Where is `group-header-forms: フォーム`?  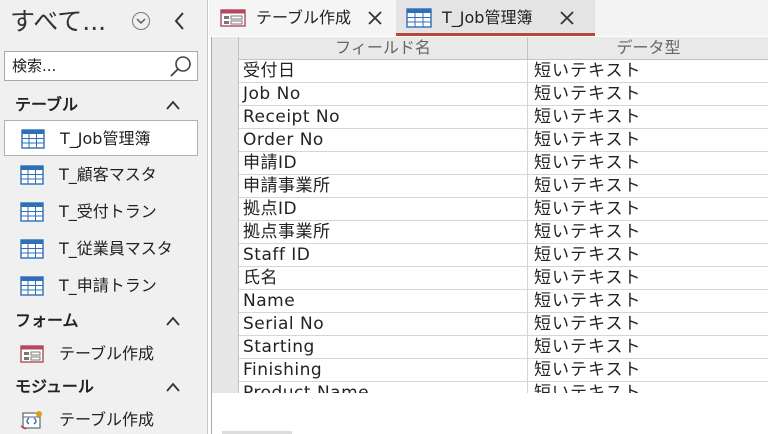
group-header-forms: フォーム is located at coordinates (104, 321).